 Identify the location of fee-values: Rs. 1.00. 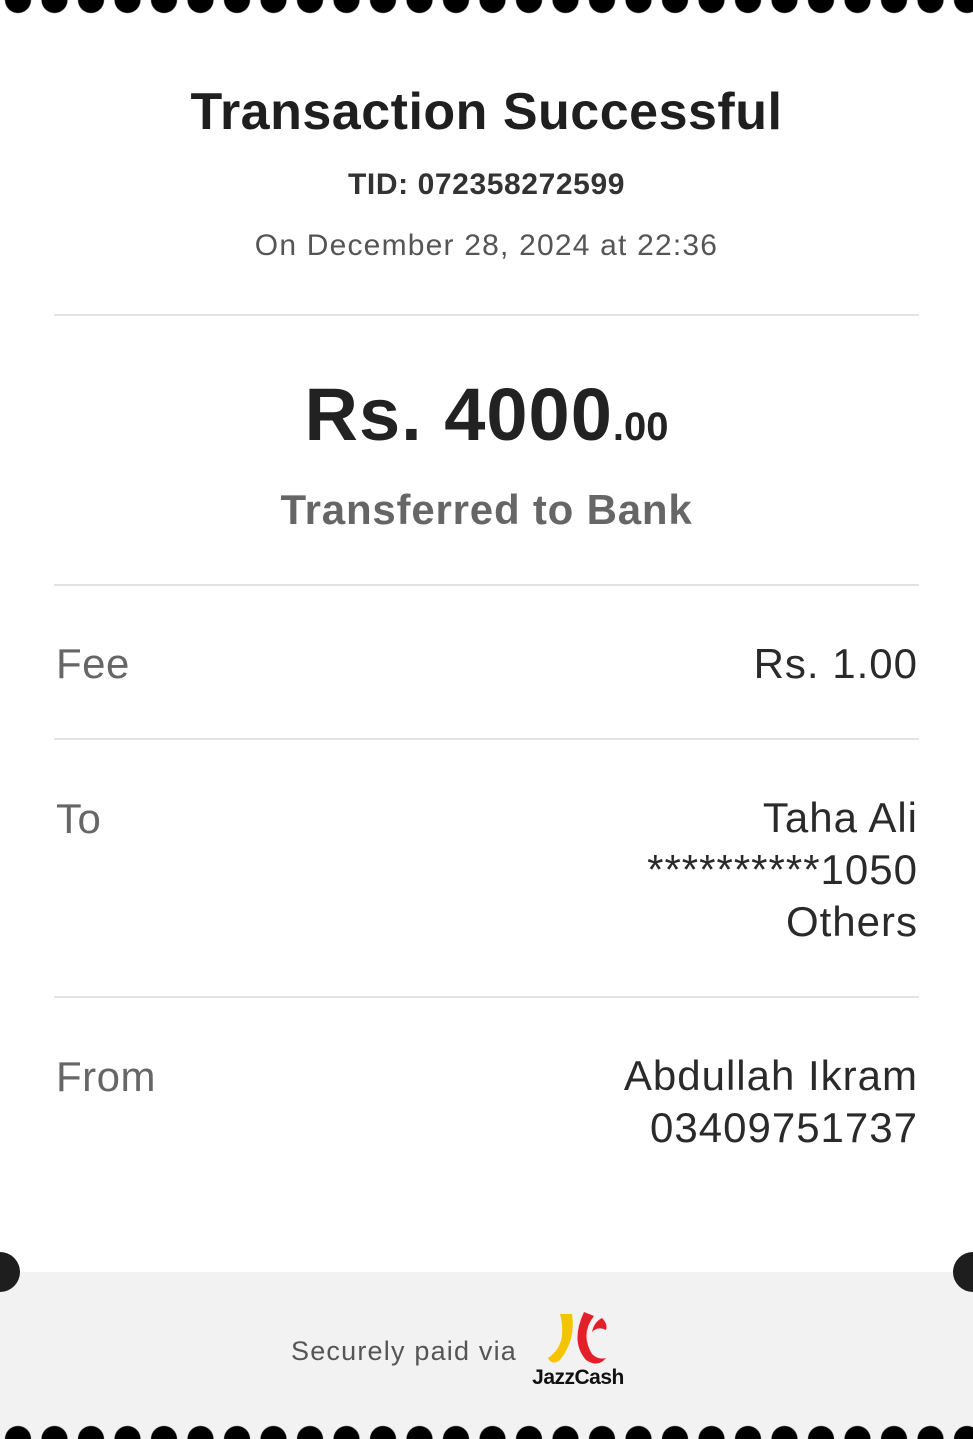
(836, 664).